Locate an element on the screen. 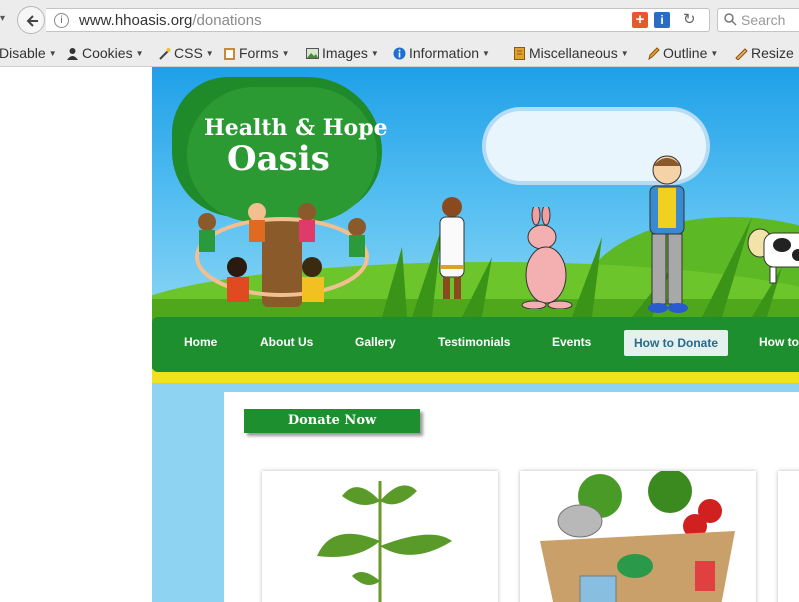  menu-disable: Disable ▼ is located at coordinates (28, 53).